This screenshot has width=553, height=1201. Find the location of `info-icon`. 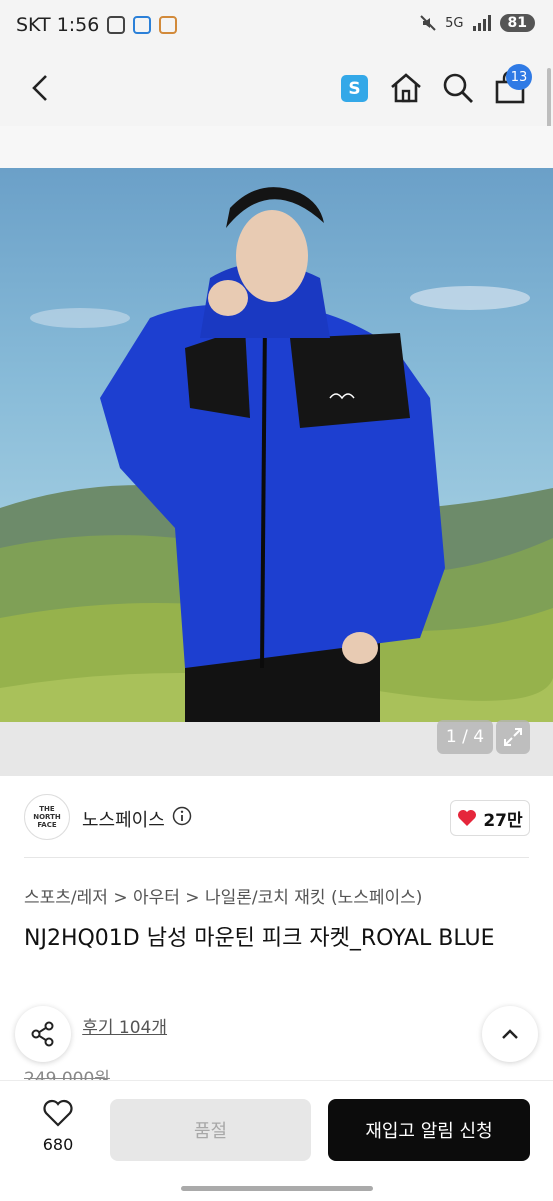

info-icon is located at coordinates (182, 816).